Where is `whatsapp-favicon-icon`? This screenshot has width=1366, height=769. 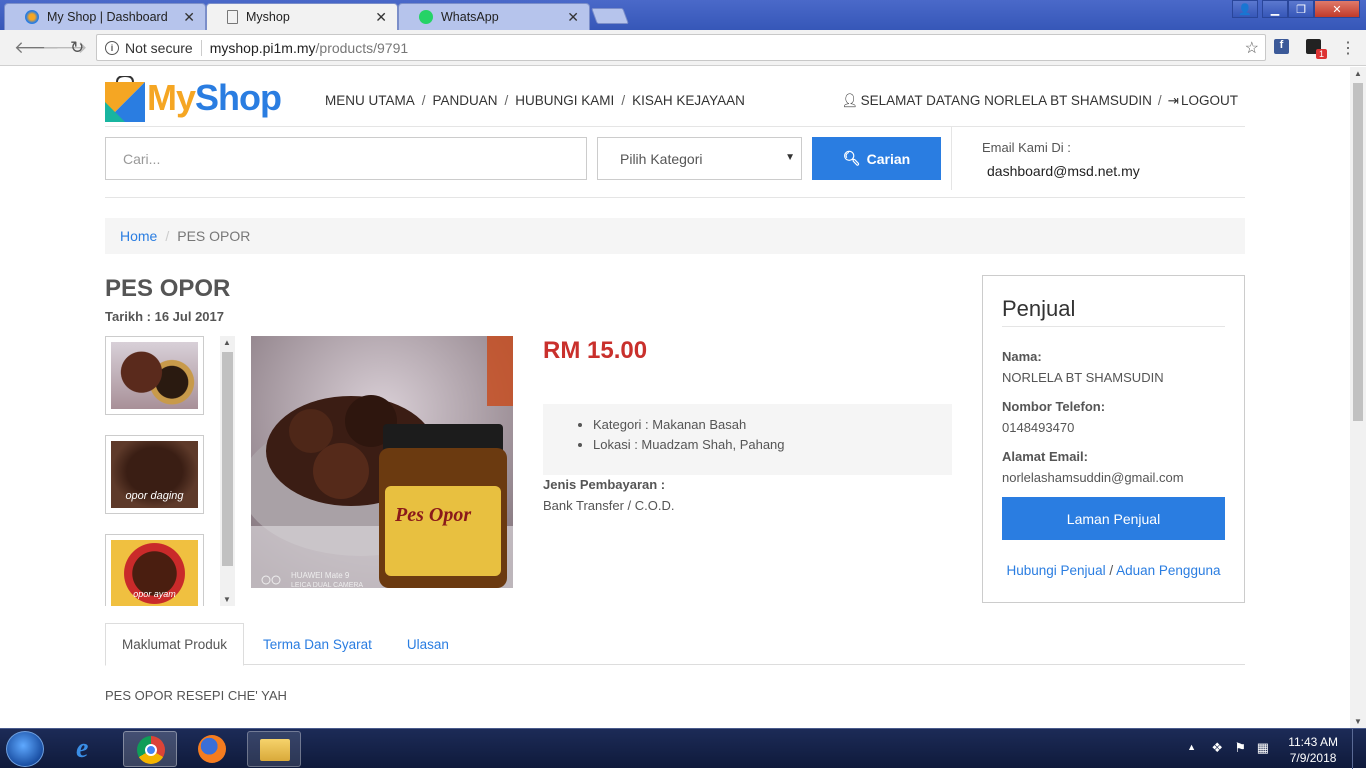
whatsapp-favicon-icon is located at coordinates (426, 17).